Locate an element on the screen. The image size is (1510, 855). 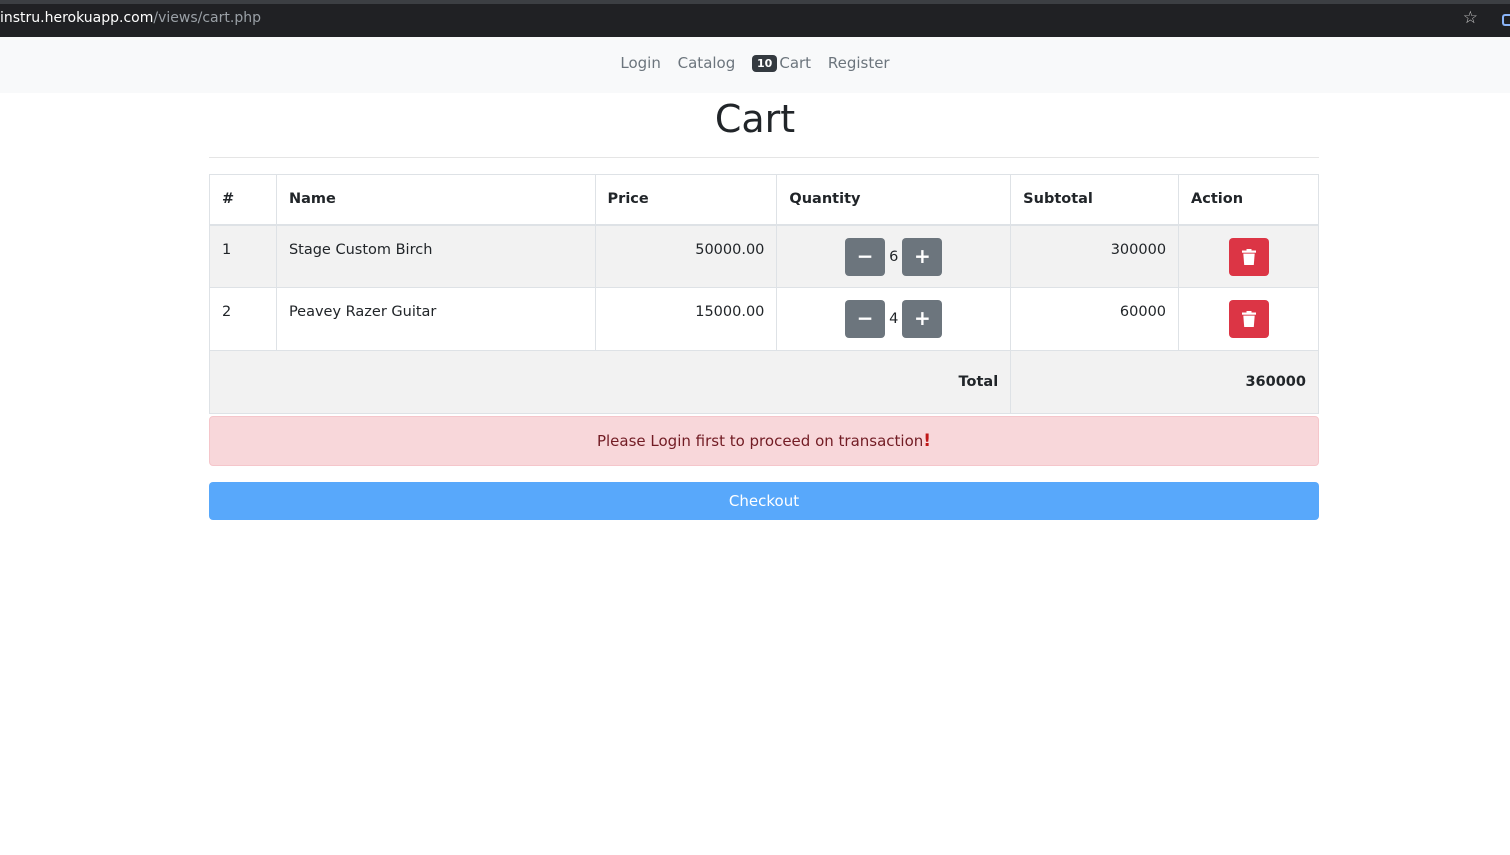
total-label: Total is located at coordinates (610, 382).